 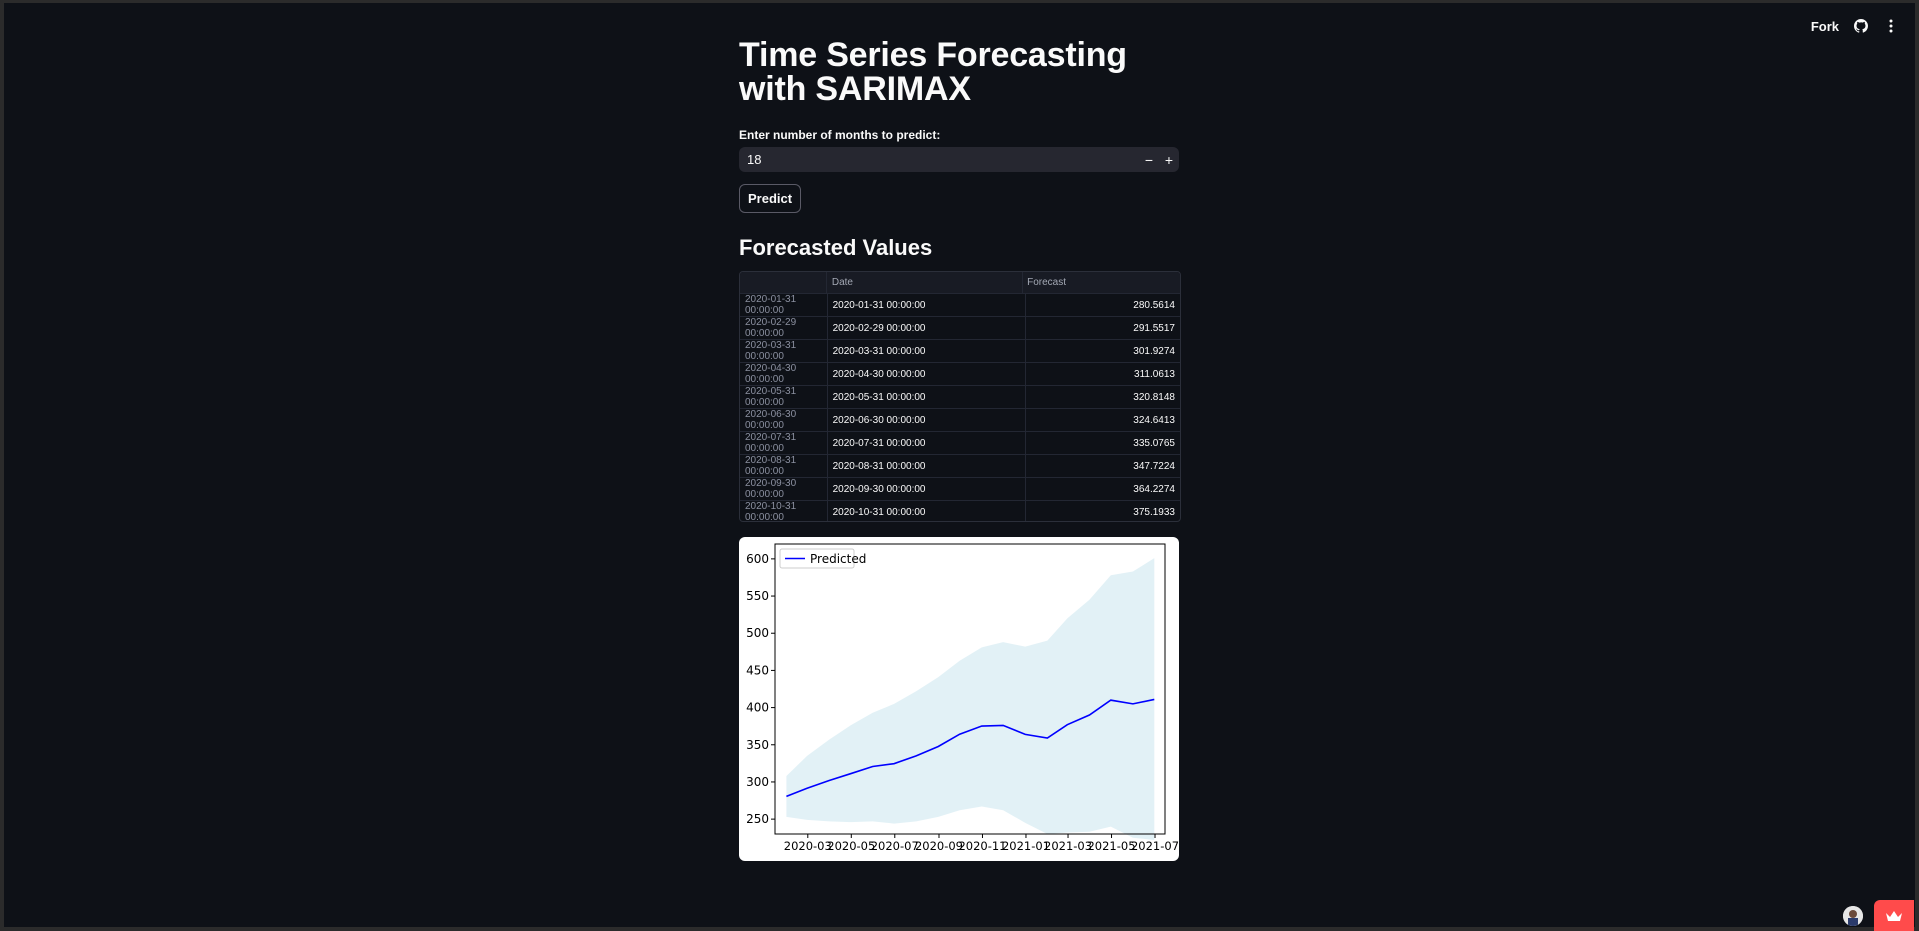 What do you see at coordinates (1861, 26) in the screenshot?
I see `github-icon` at bounding box center [1861, 26].